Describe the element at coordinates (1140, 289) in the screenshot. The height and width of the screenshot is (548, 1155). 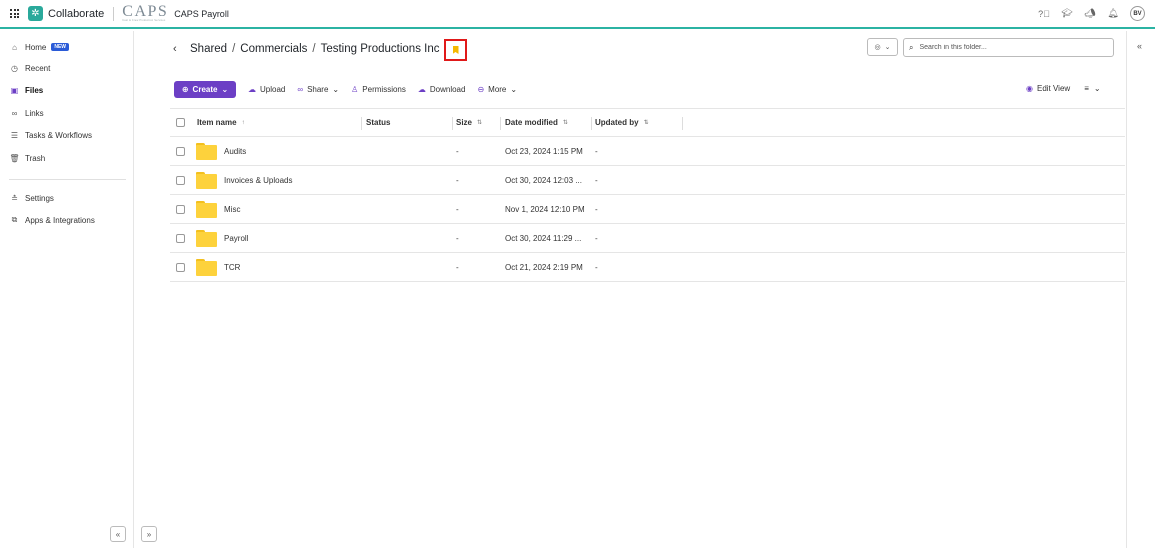
I see `right-panel: «` at that location.